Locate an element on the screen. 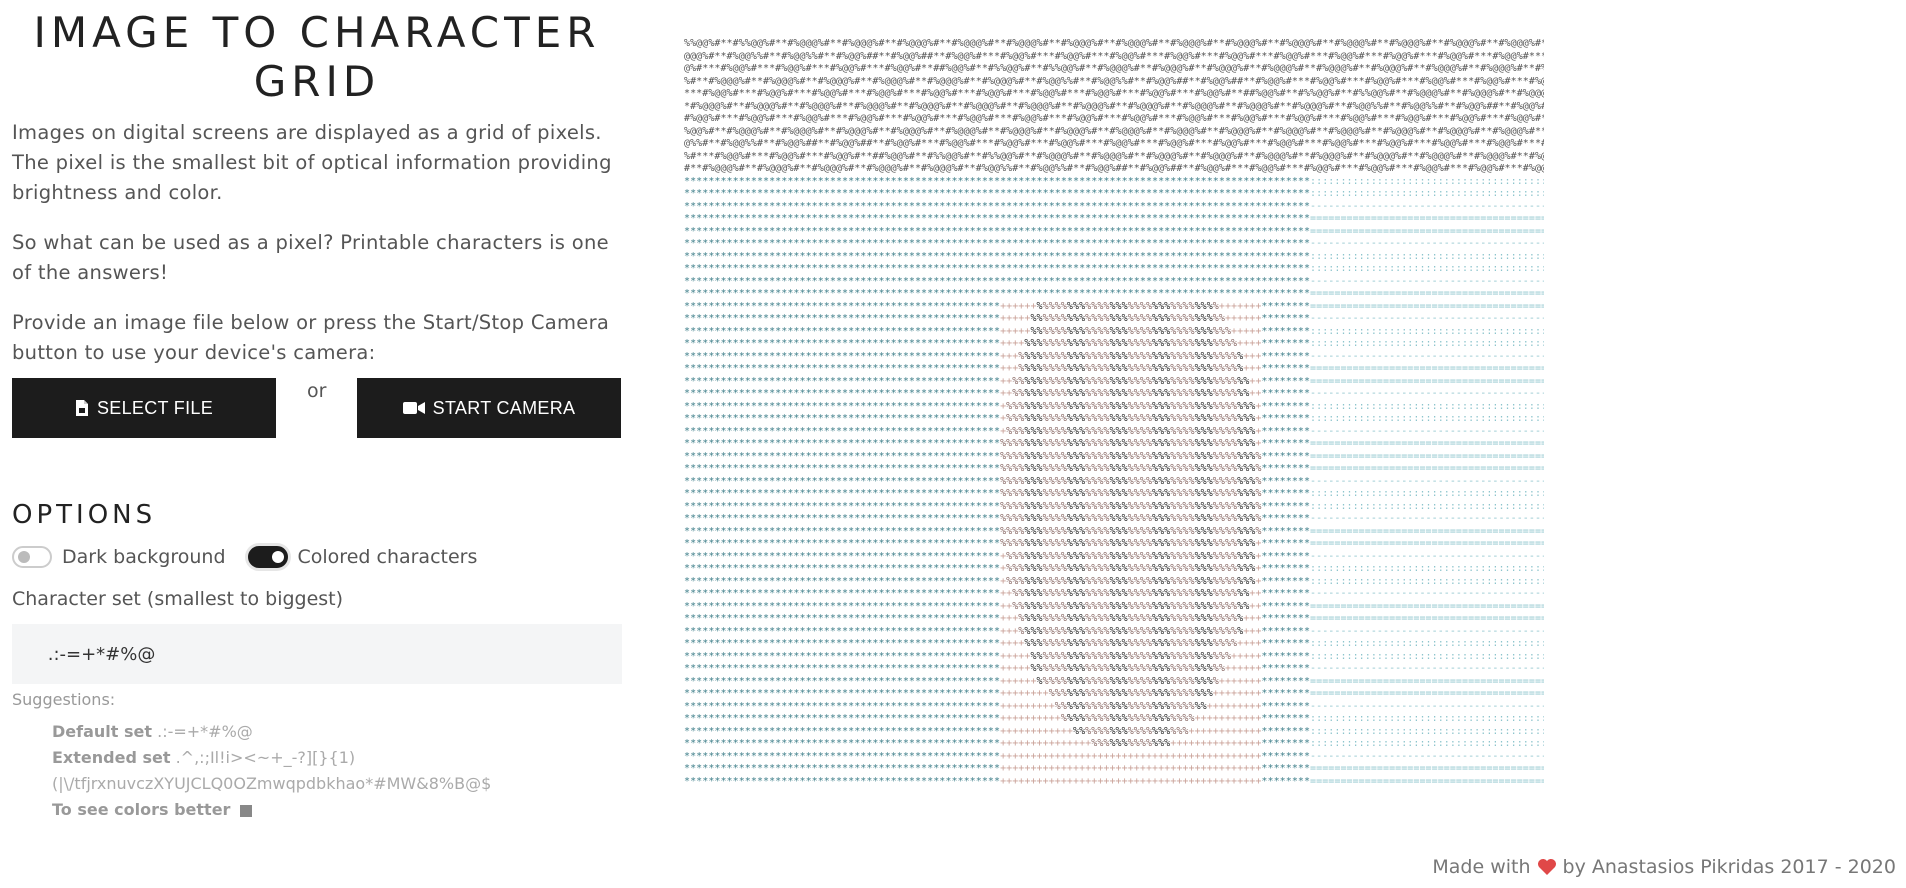 The image size is (1906, 888). action-row: SELECT FILE or START CAMERA is located at coordinates (317, 409).